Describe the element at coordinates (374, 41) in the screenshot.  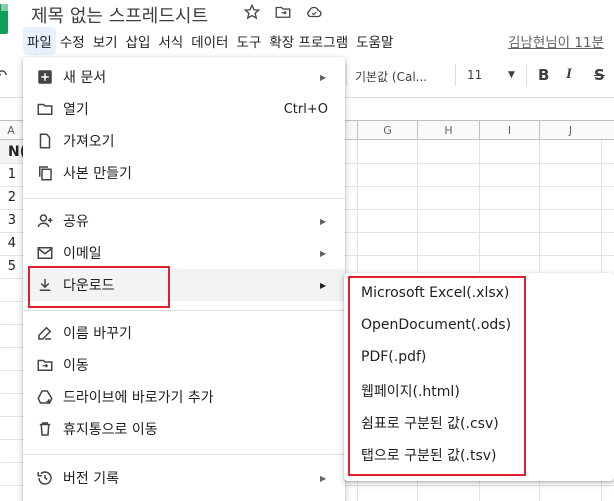
I see `menu-help: 도움말` at that location.